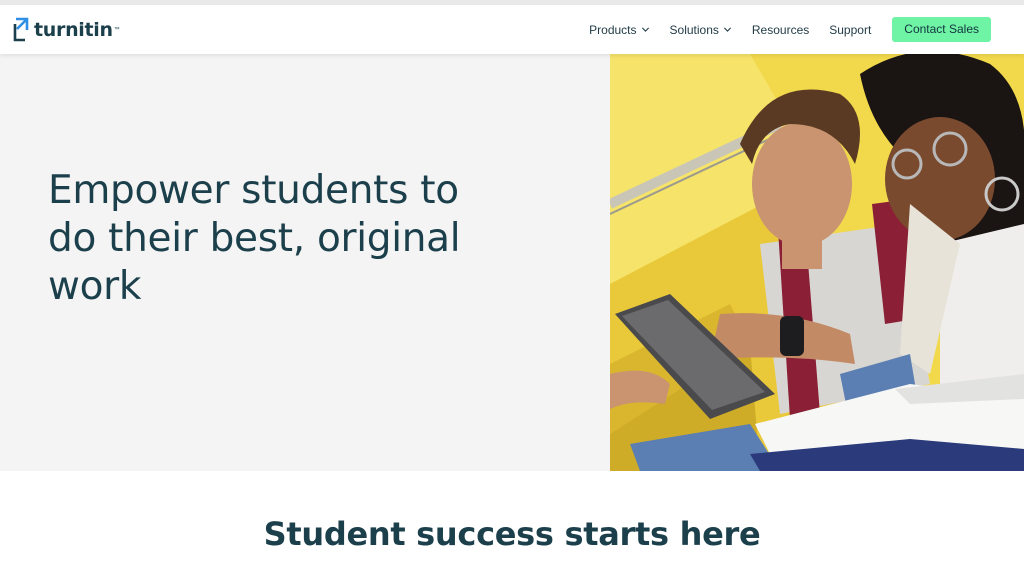  What do you see at coordinates (941, 29) in the screenshot?
I see `contact-sales-button: Contact Sales` at bounding box center [941, 29].